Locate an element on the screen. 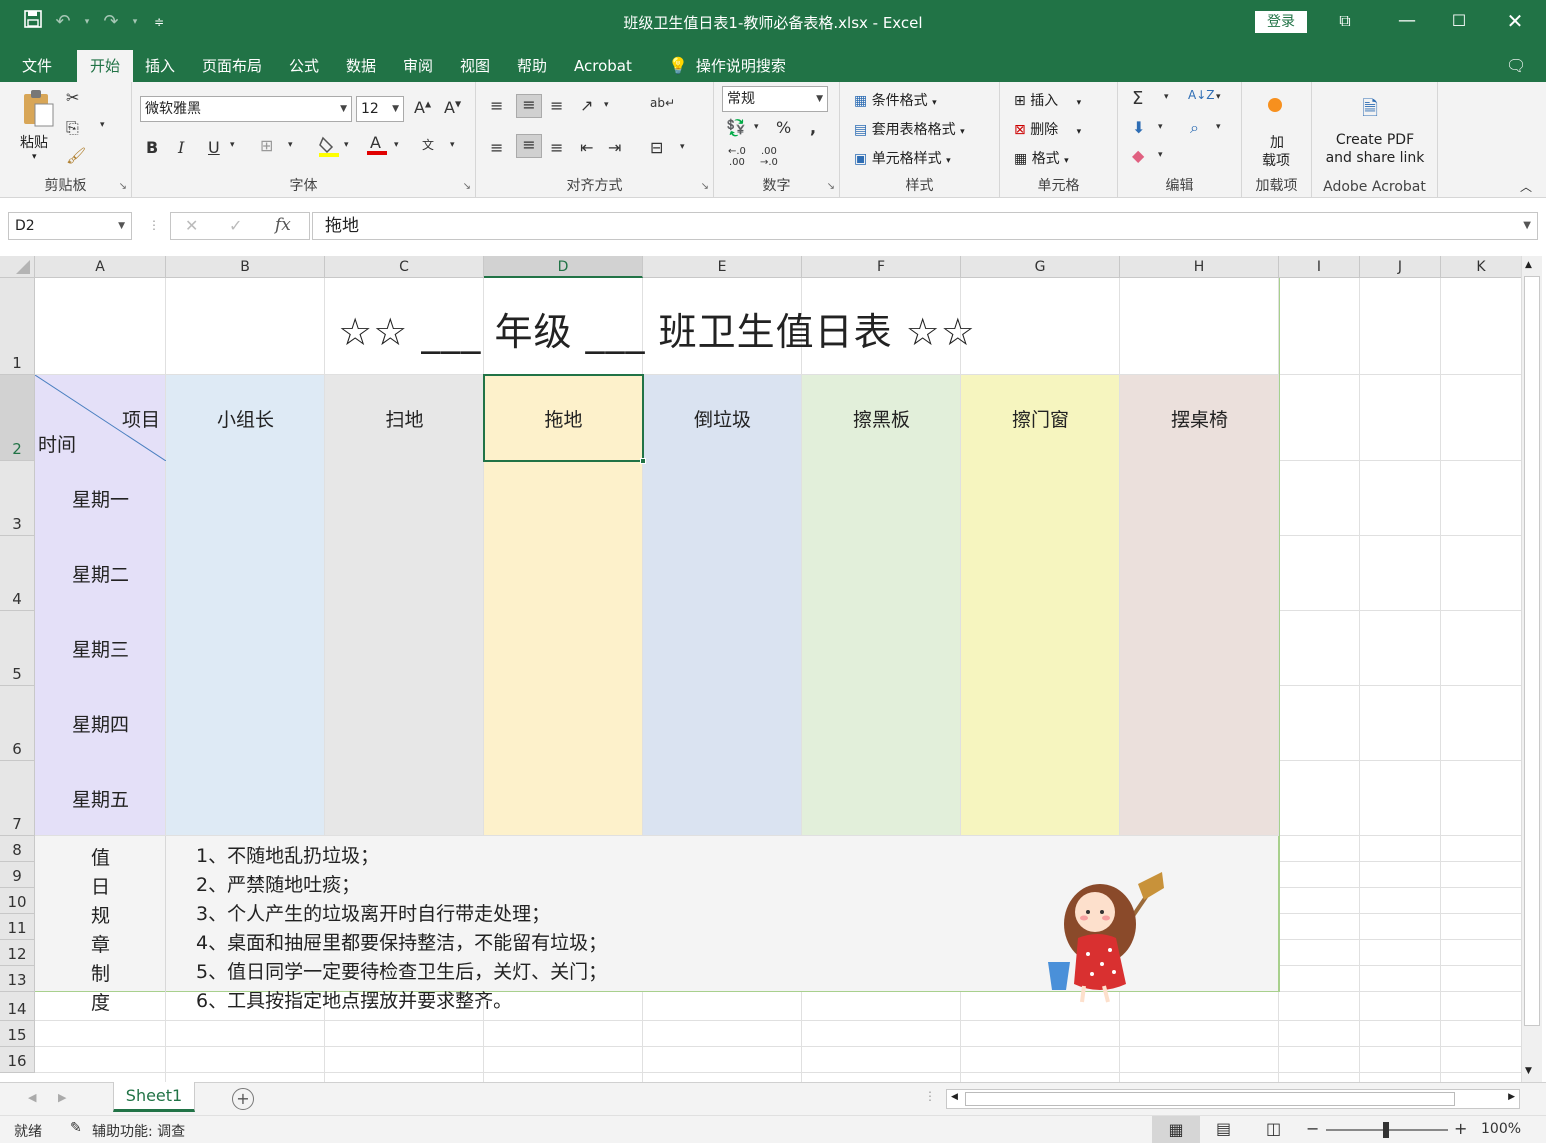 Image resolution: width=1546 pixels, height=1143 pixels. cell-styles-button: ▣ 单元格样式 ▾ is located at coordinates (902, 158).